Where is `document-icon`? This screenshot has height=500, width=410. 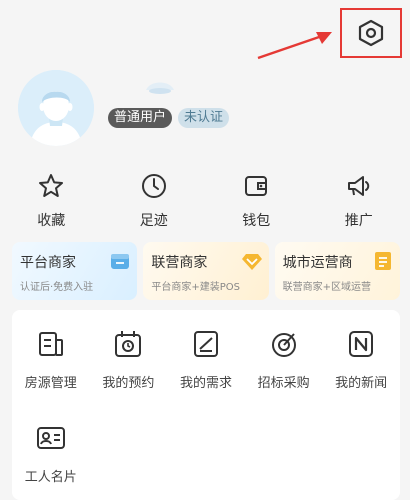
document-icon is located at coordinates (382, 261).